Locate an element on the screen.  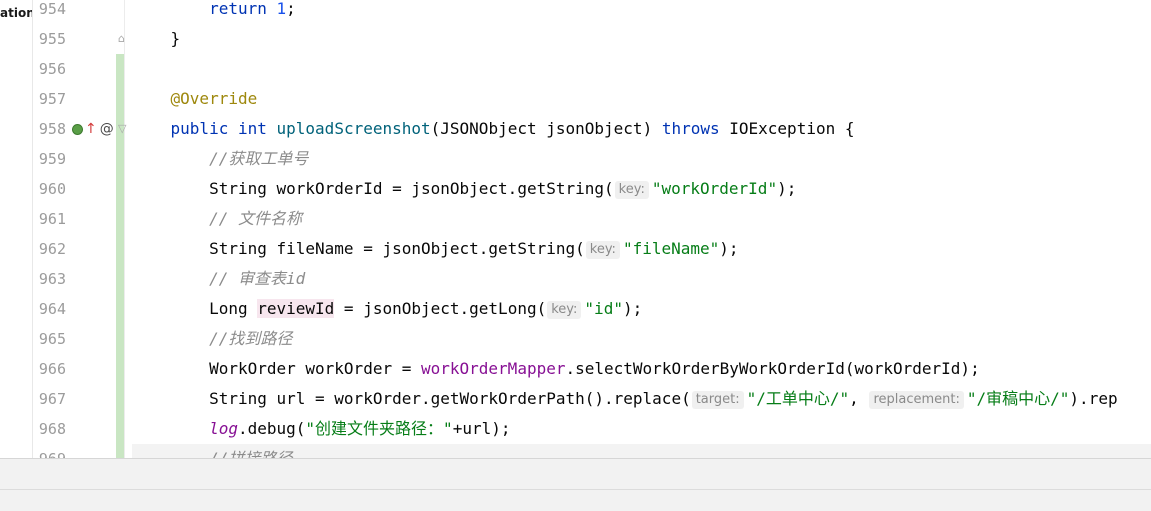
line-number: 961 is located at coordinates (52, 219).